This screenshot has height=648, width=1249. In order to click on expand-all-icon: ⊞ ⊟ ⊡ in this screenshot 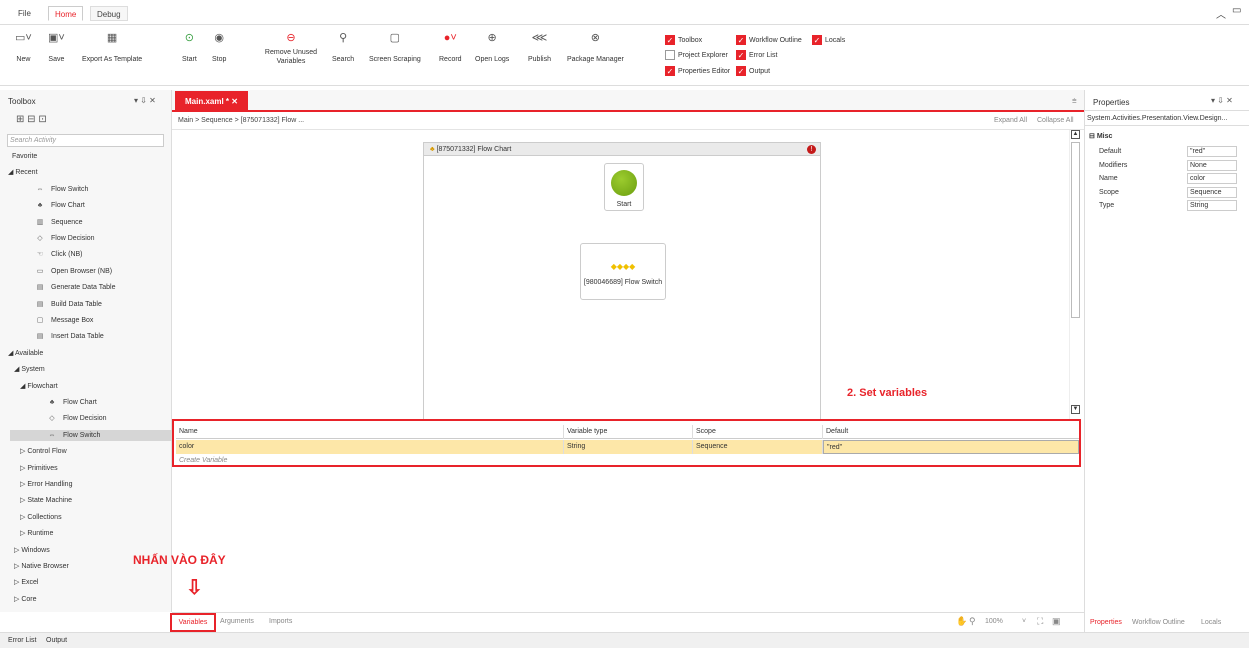, I will do `click(31, 119)`.